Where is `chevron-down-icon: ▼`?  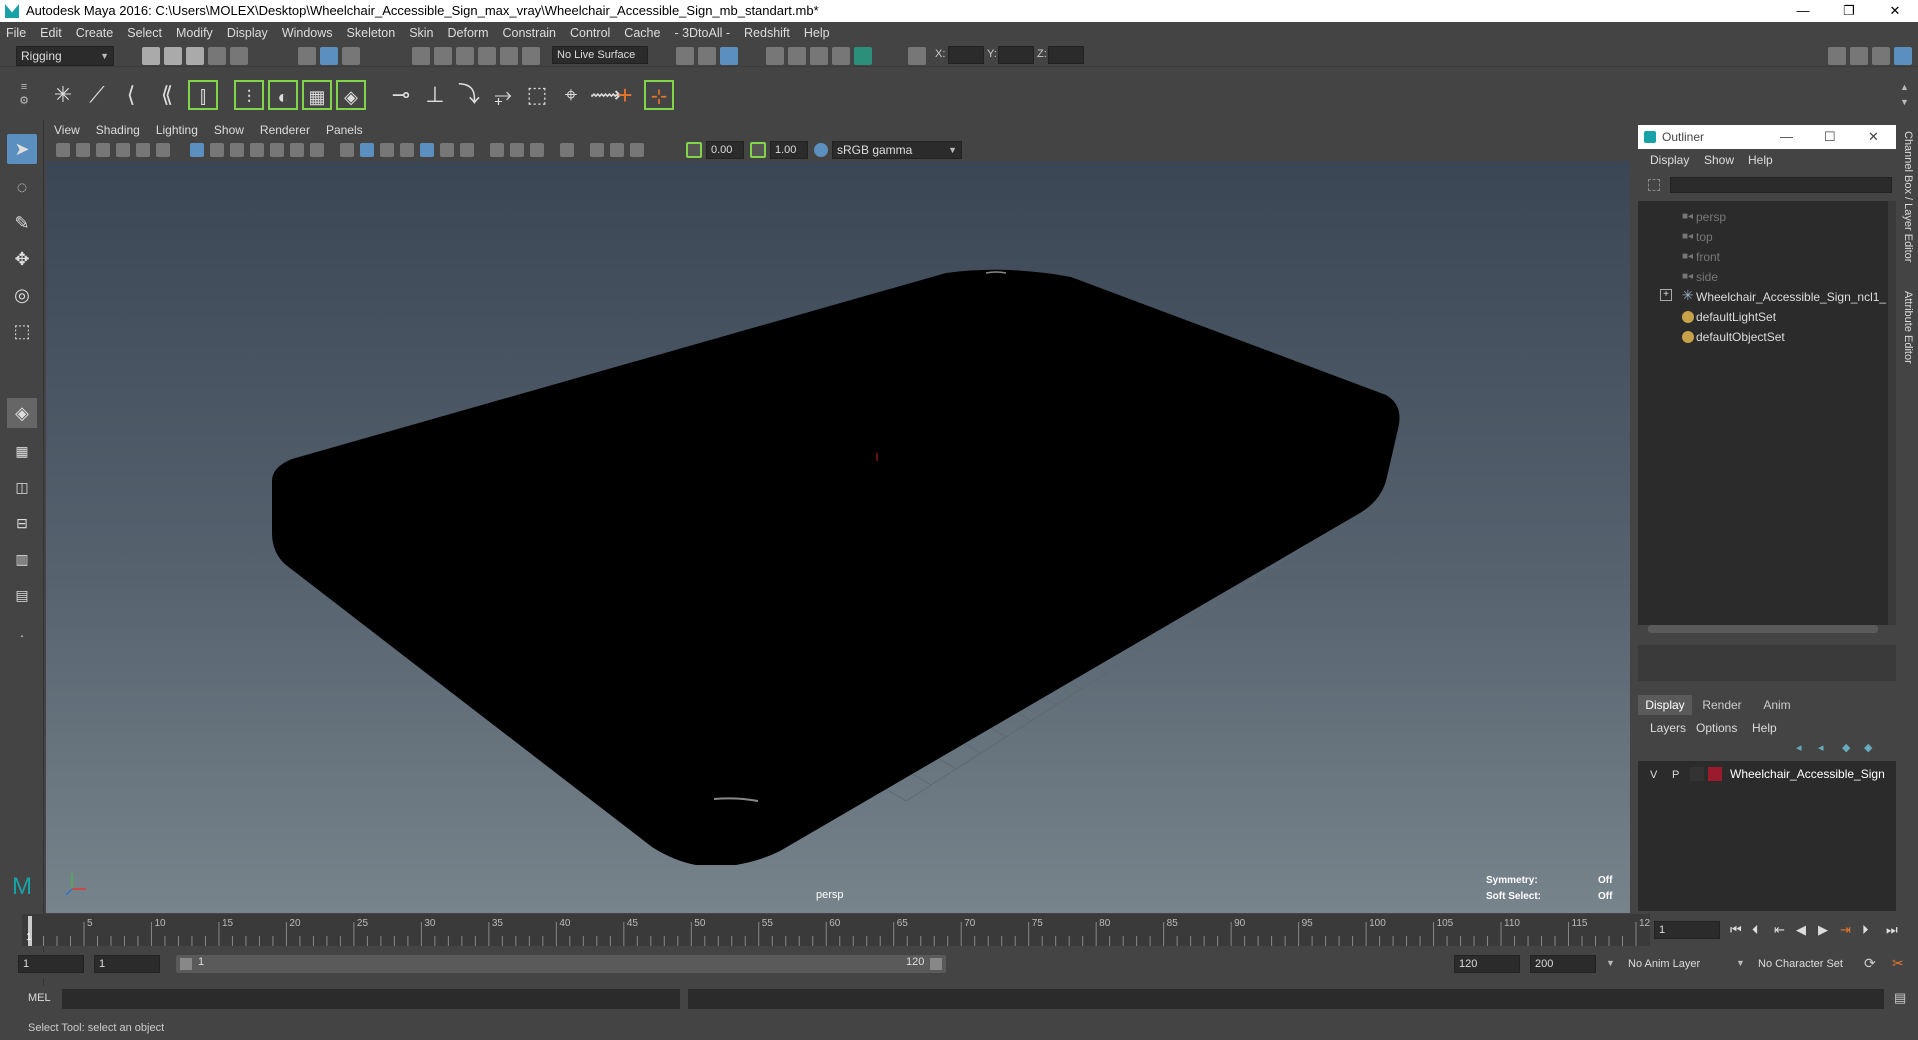
chevron-down-icon: ▼ is located at coordinates (1610, 963).